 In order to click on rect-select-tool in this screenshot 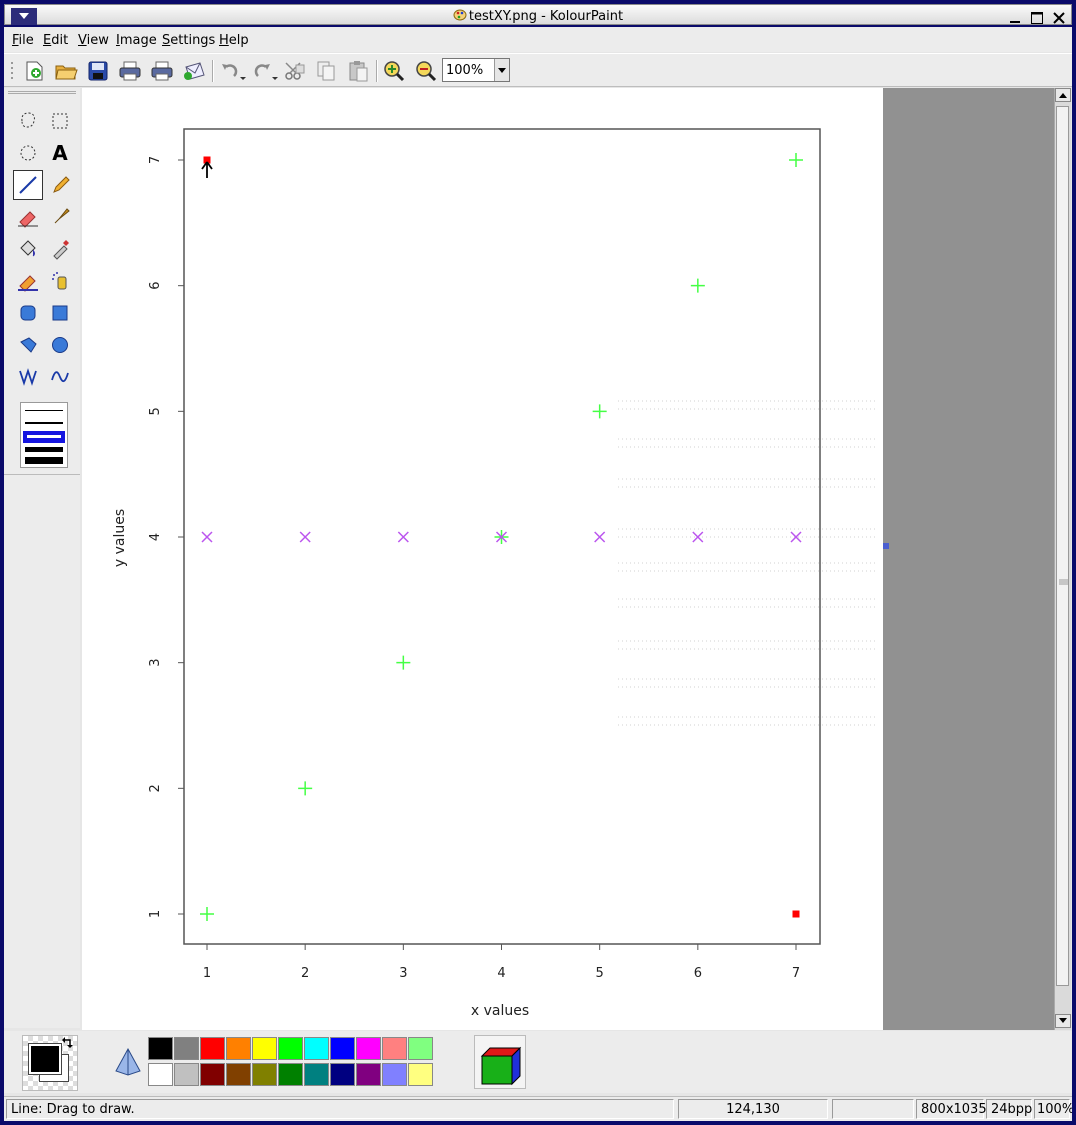, I will do `click(60, 121)`.